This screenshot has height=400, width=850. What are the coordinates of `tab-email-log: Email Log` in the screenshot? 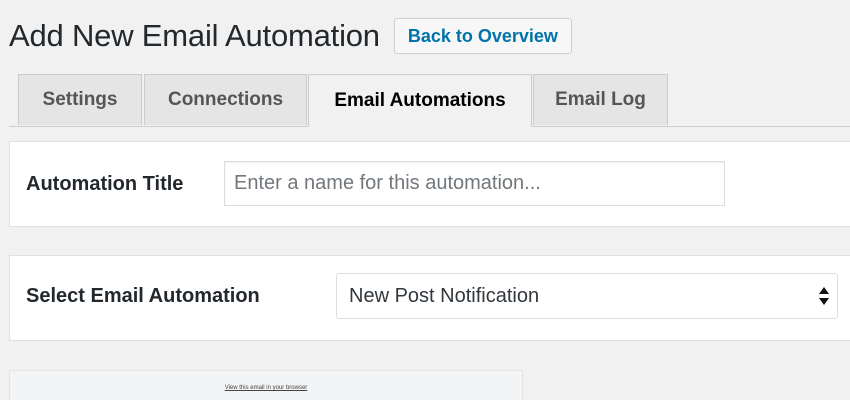 It's located at (600, 99).